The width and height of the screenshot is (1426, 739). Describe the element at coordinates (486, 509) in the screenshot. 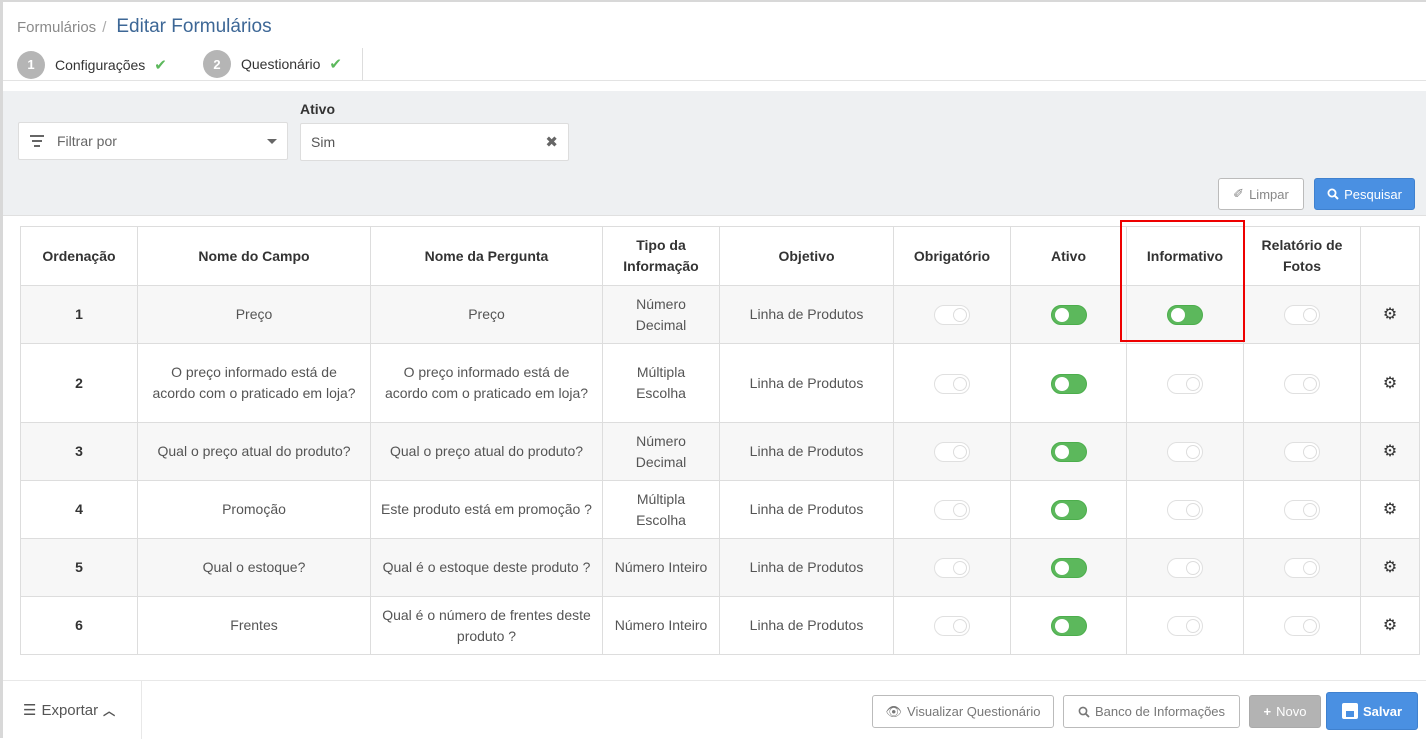

I see `cell-nome-pergunta: Este produto está em promoção ?` at that location.